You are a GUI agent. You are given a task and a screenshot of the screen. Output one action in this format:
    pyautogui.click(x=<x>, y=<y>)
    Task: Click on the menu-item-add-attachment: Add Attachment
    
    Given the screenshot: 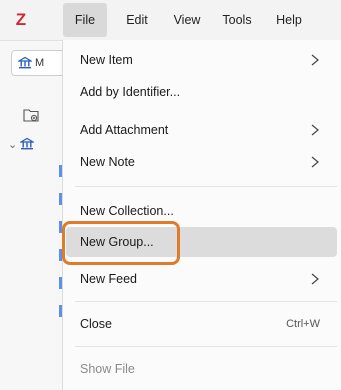 What is the action you would take?
    pyautogui.click(x=202, y=130)
    